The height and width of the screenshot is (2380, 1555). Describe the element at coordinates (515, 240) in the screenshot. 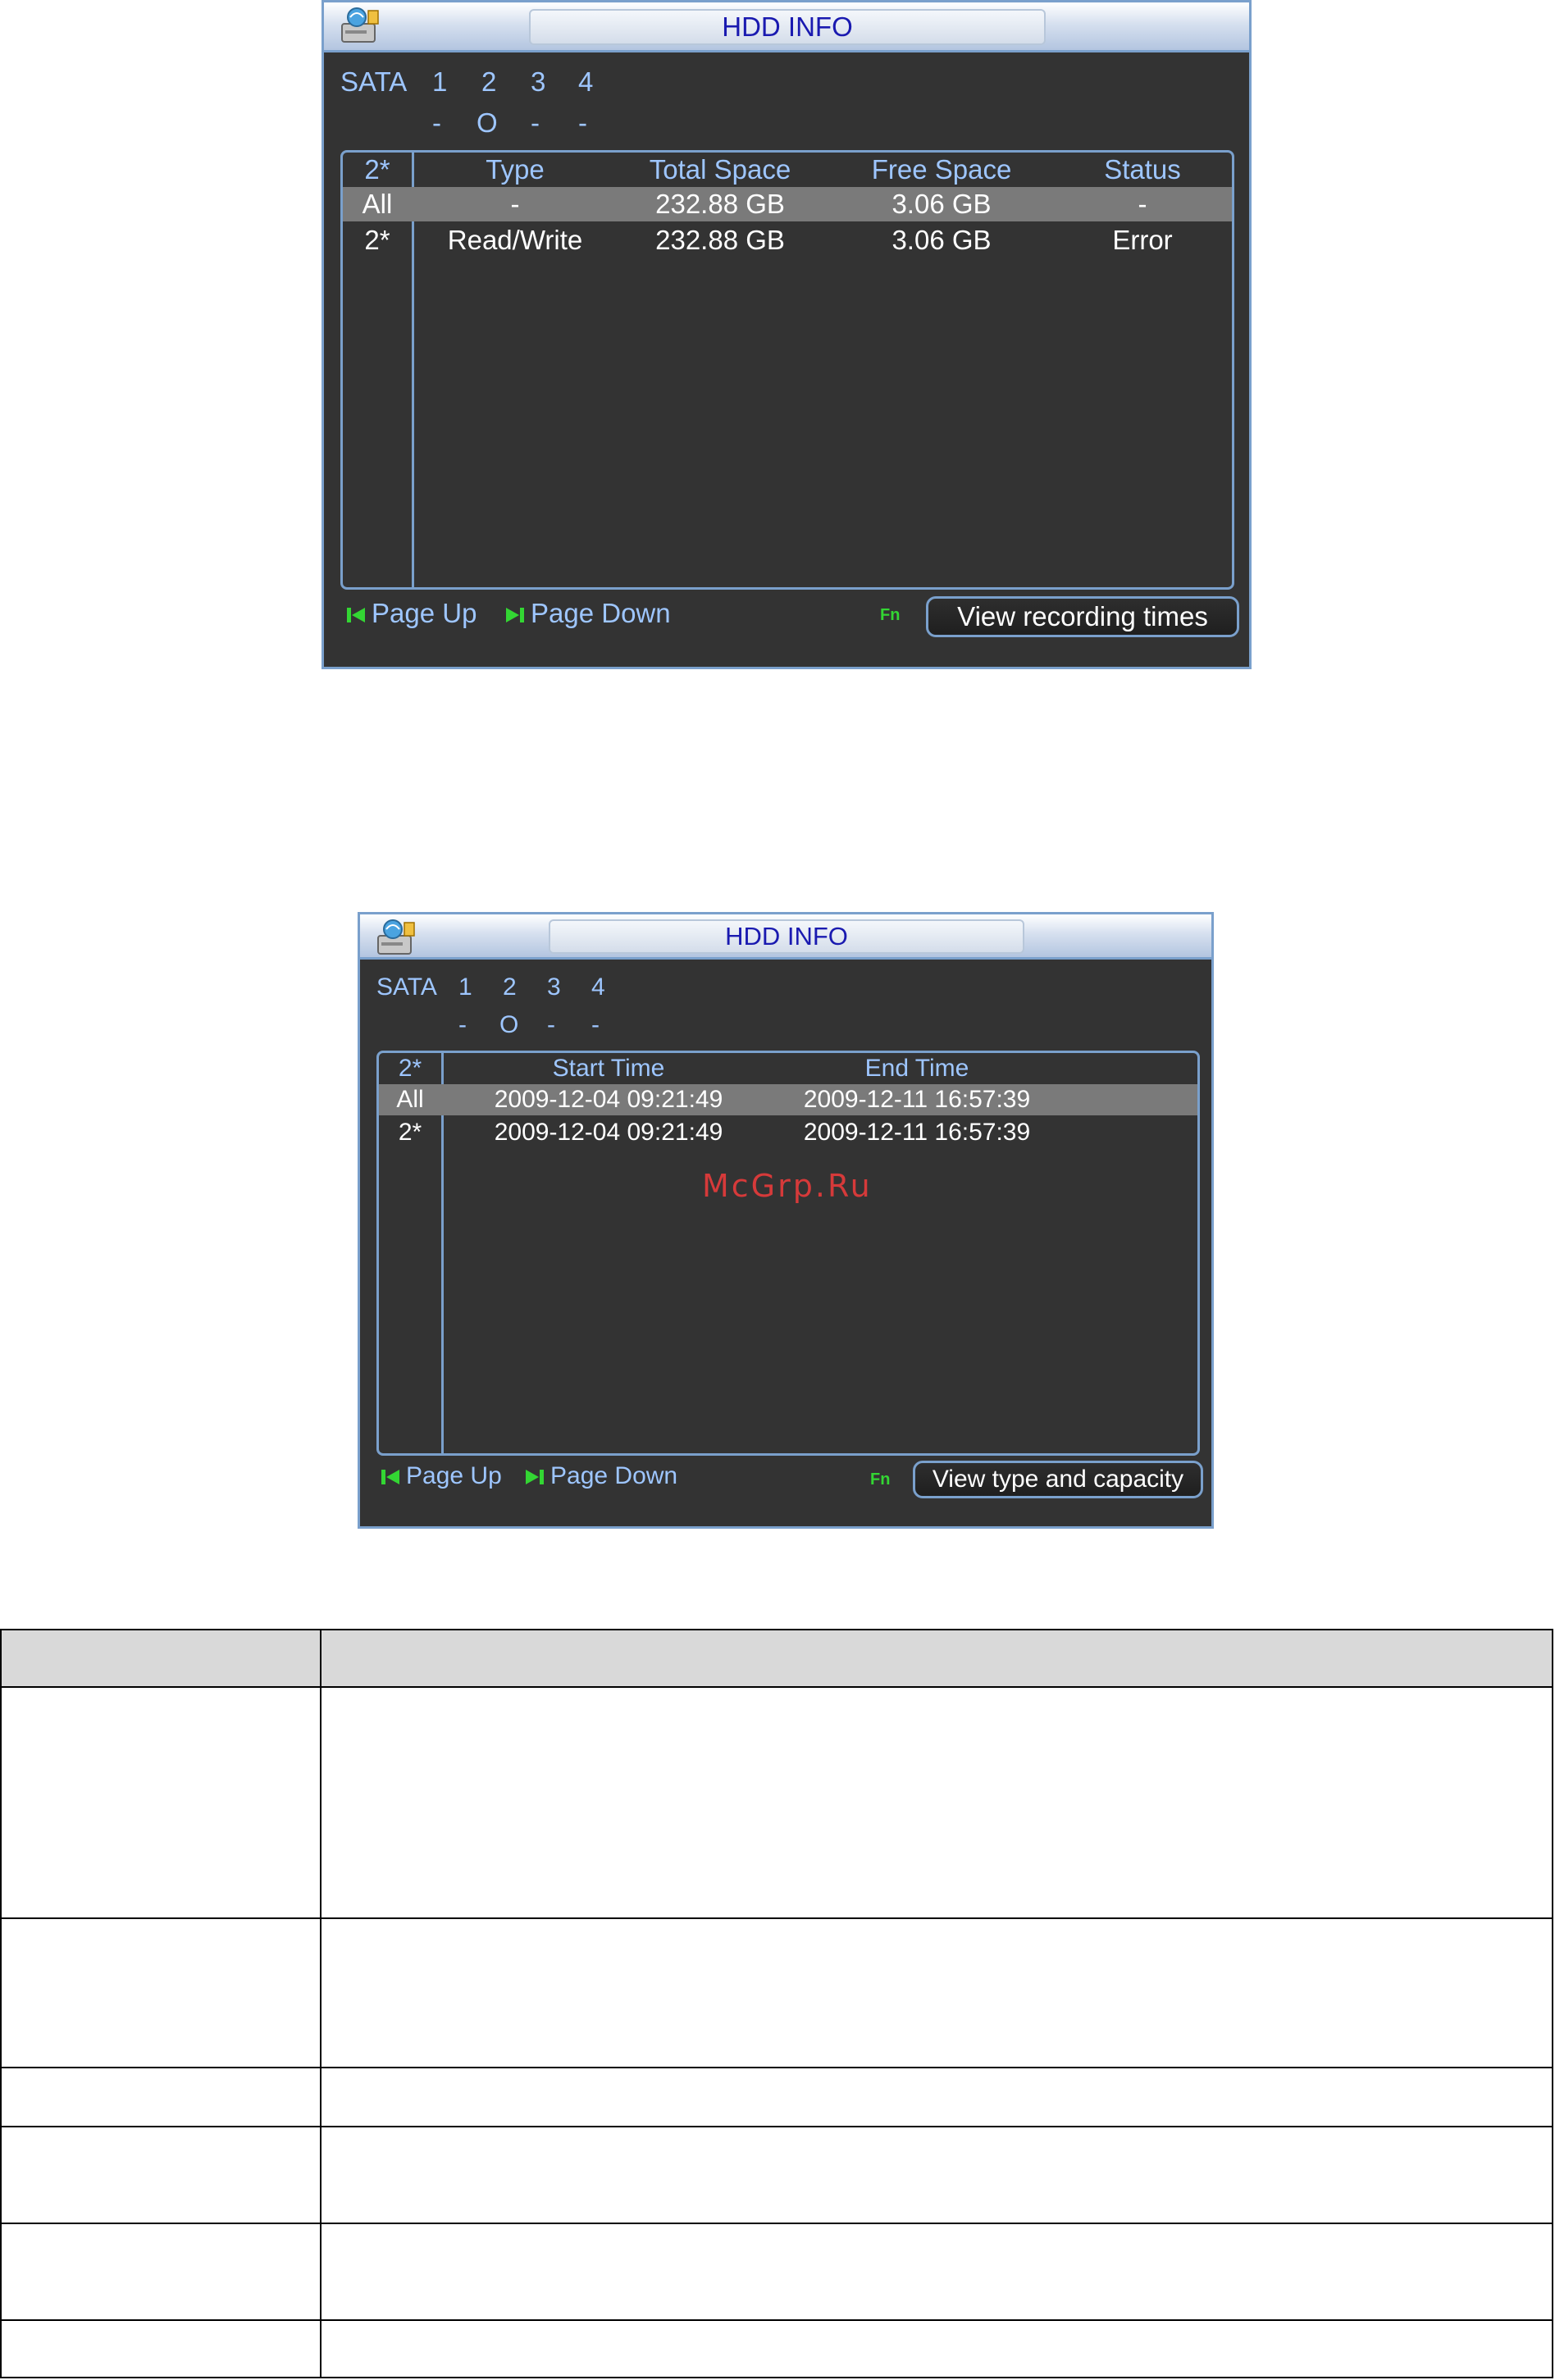

I see `row-disk2-type: Read/Write` at that location.